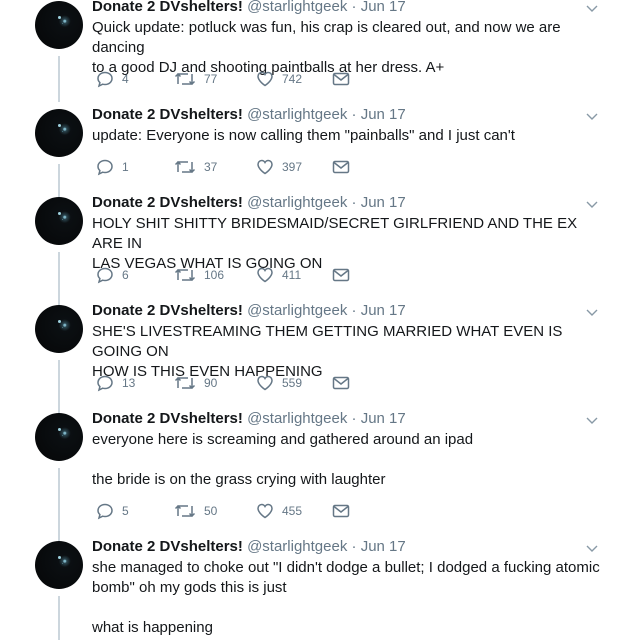 The width and height of the screenshot is (634, 640). I want to click on retweet-button: 37, so click(195, 167).